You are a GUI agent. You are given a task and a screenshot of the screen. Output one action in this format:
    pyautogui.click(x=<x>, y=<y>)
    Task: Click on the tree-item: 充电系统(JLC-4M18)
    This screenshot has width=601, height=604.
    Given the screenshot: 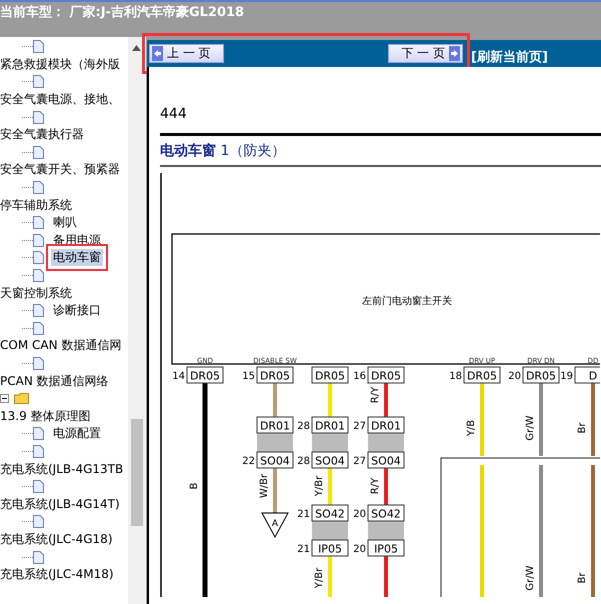 What is the action you would take?
    pyautogui.click(x=57, y=575)
    